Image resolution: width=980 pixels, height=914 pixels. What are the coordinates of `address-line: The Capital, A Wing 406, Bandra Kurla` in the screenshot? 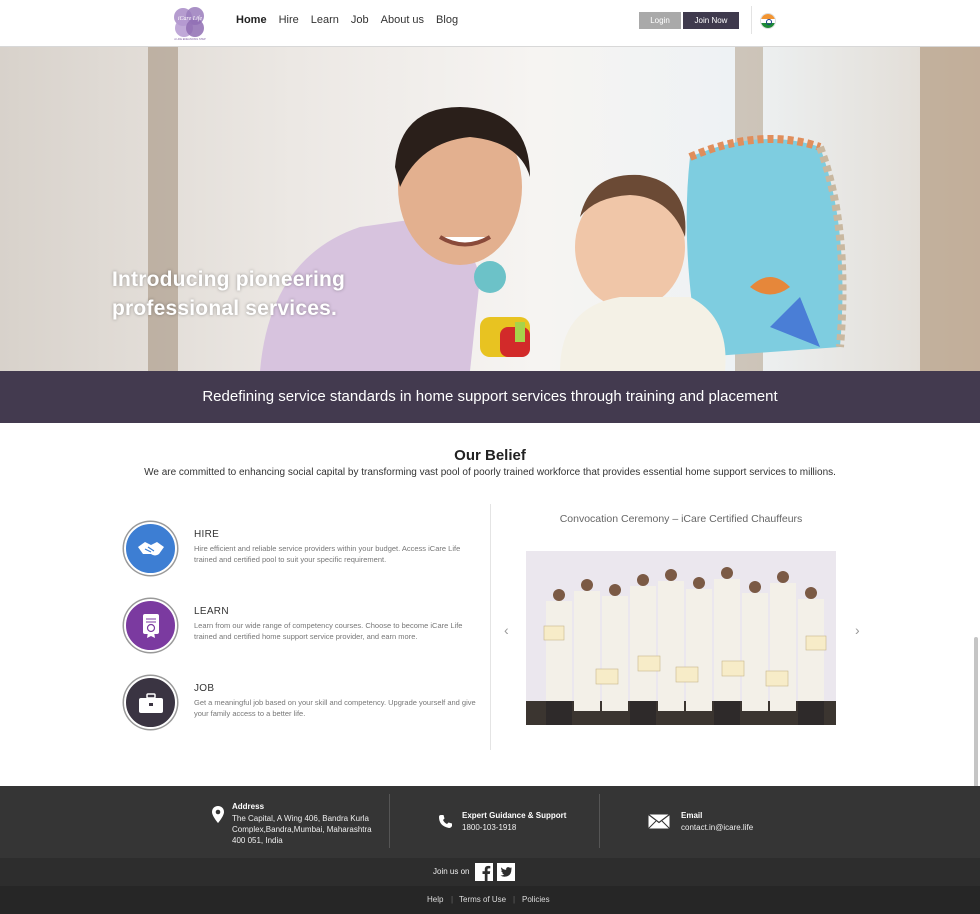 It's located at (300, 818).